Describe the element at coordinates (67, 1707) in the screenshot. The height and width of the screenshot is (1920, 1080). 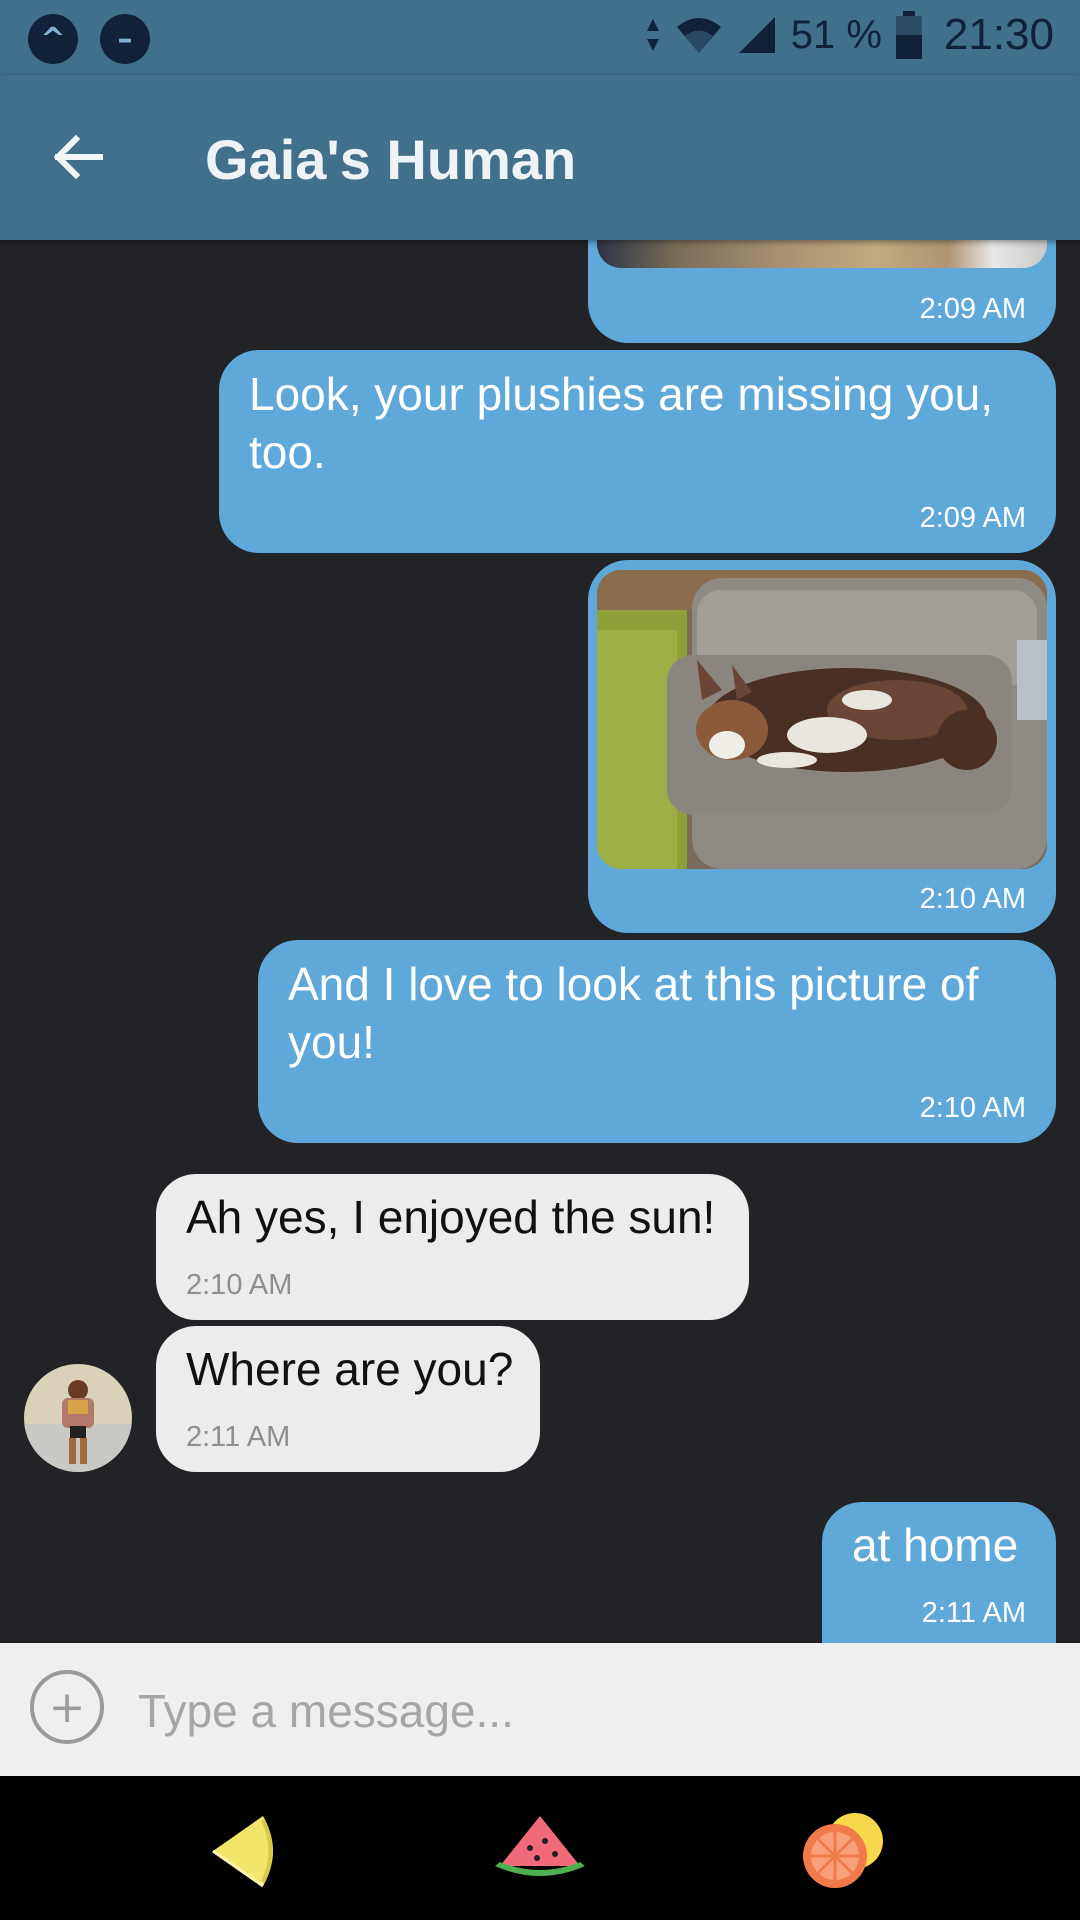
I see `add-attachment-icon: +` at that location.